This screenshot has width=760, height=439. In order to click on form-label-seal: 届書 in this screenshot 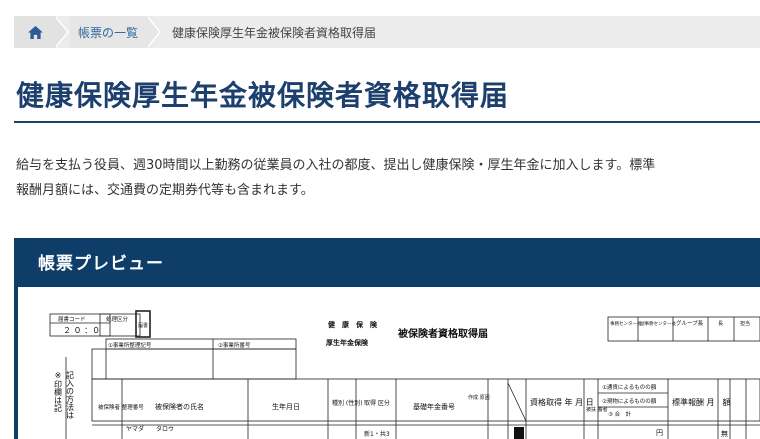, I will do `click(143, 325)`.